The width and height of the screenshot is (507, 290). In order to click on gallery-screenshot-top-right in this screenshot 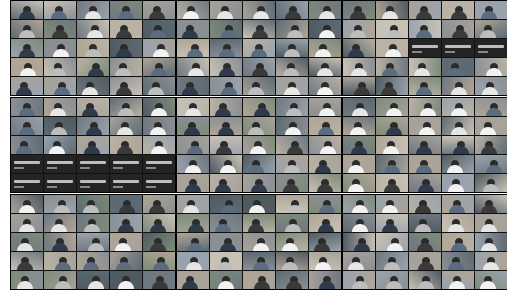, I will do `click(424, 48)`.